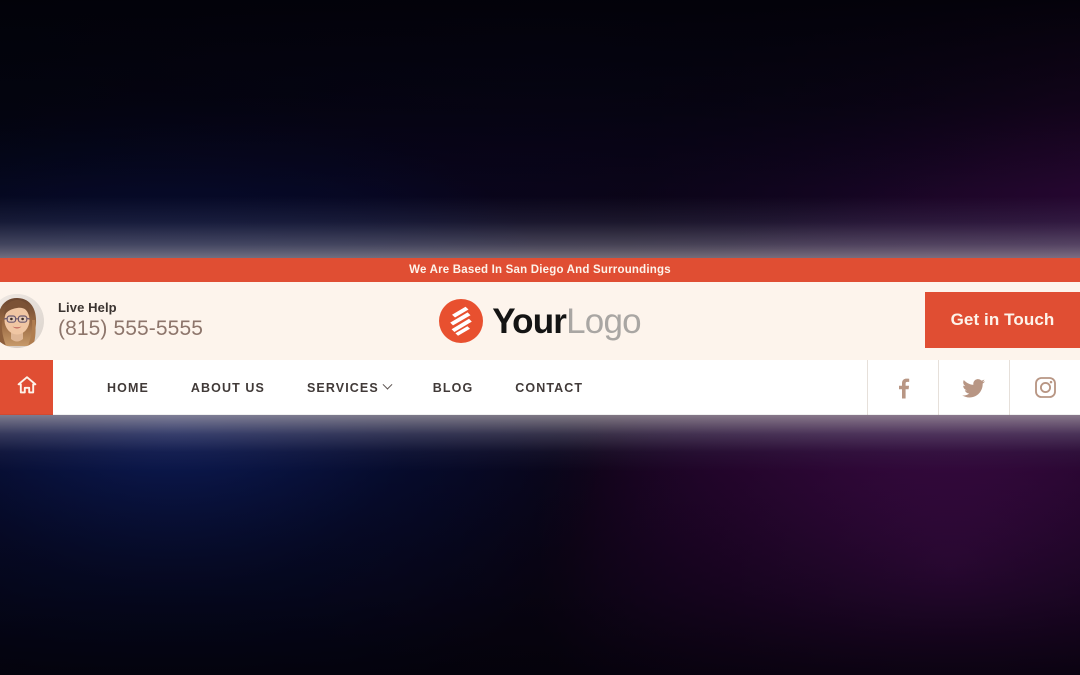 The height and width of the screenshot is (675, 1080). I want to click on logo: YourLogo, so click(540, 321).